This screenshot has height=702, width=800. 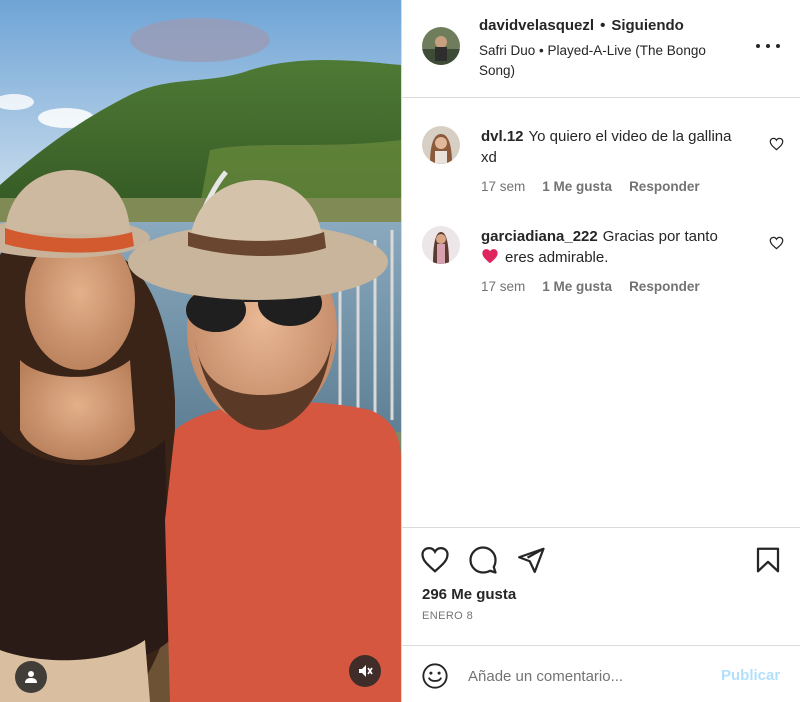 I want to click on heart-outline-icon, so click(x=435, y=560).